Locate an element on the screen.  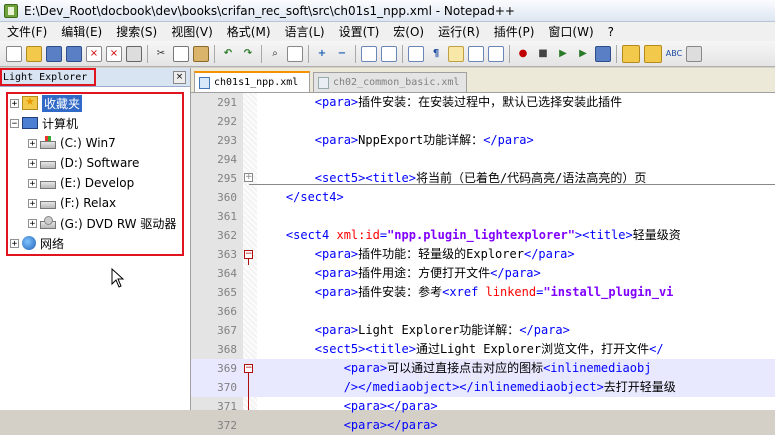
notepadpp-app-icon is located at coordinates (11, 10).